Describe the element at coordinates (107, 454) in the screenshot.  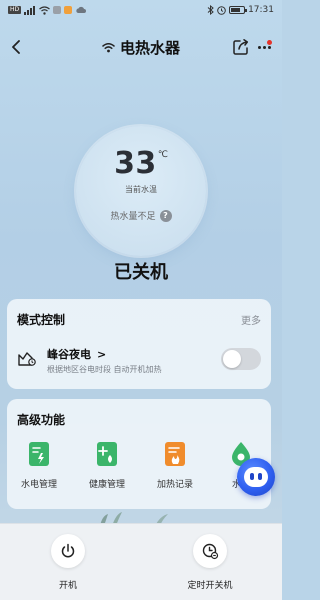
I see `health-icon` at that location.